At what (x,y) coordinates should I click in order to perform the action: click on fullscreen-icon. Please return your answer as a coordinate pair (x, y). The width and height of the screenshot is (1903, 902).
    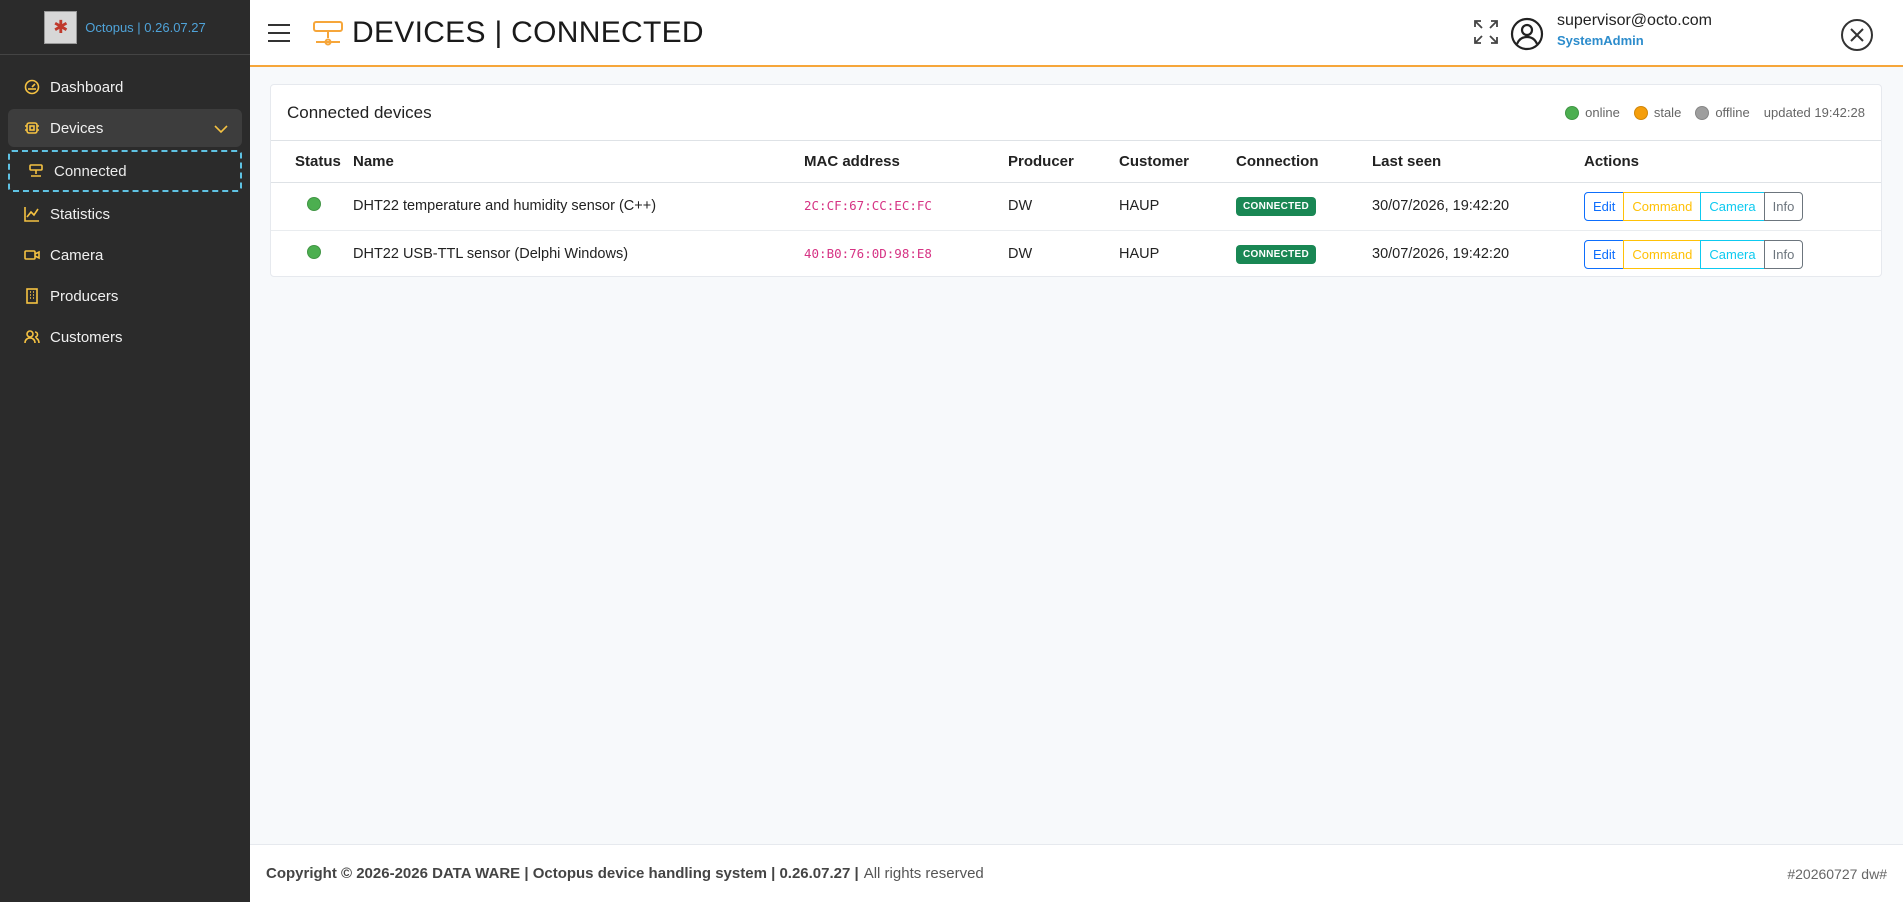
    Looking at the image, I should click on (1486, 32).